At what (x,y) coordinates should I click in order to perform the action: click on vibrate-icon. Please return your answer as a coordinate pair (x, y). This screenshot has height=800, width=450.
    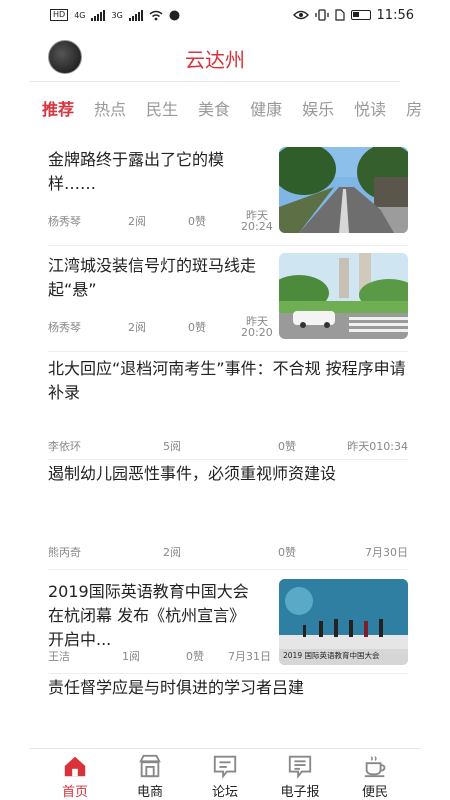
    Looking at the image, I should click on (321, 15).